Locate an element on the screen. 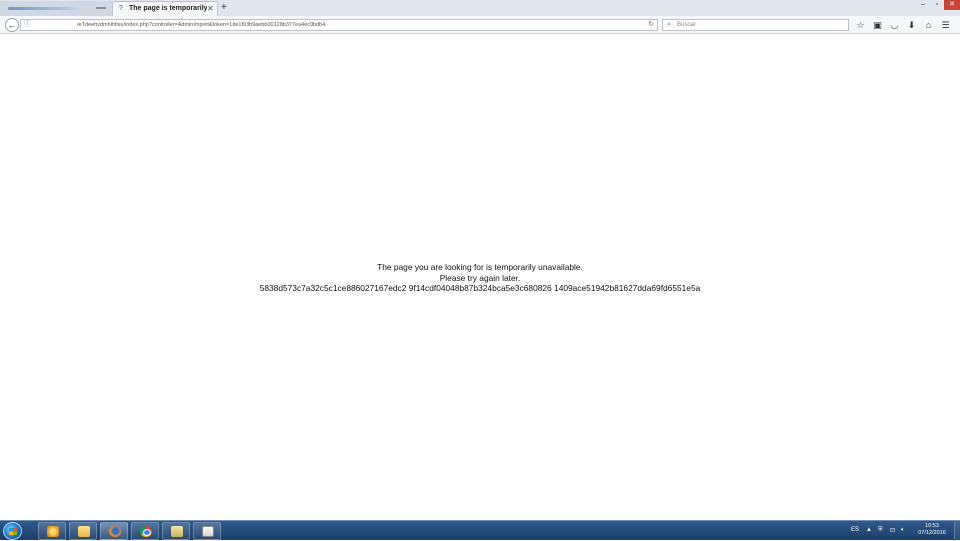  volume-icon: 🔈︎ is located at coordinates (903, 530).